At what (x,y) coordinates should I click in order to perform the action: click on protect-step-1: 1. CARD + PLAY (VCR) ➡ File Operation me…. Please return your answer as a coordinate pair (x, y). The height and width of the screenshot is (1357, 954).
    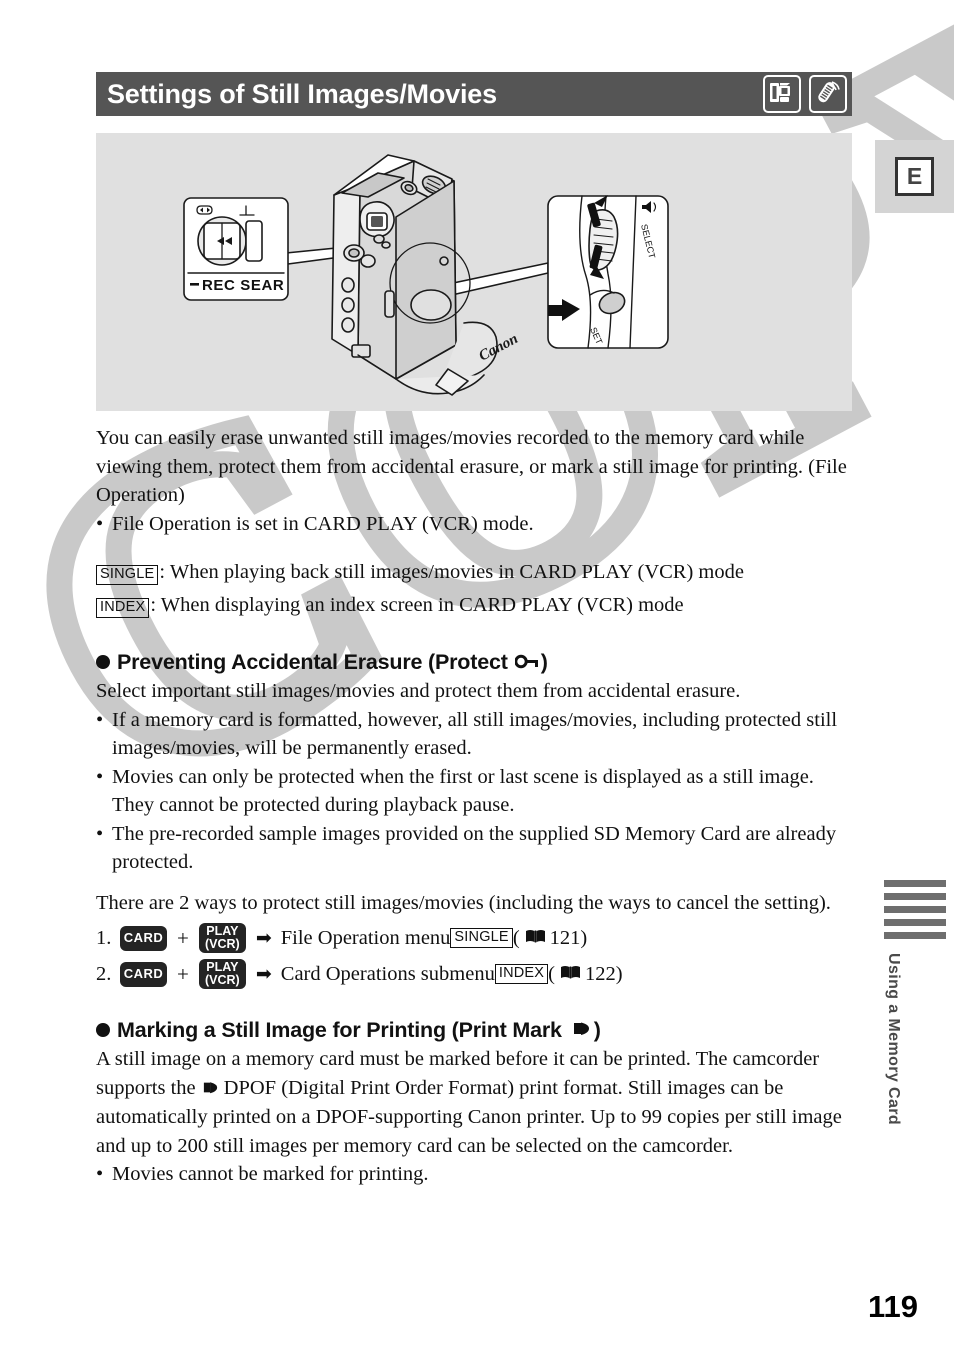
    Looking at the image, I should click on (474, 938).